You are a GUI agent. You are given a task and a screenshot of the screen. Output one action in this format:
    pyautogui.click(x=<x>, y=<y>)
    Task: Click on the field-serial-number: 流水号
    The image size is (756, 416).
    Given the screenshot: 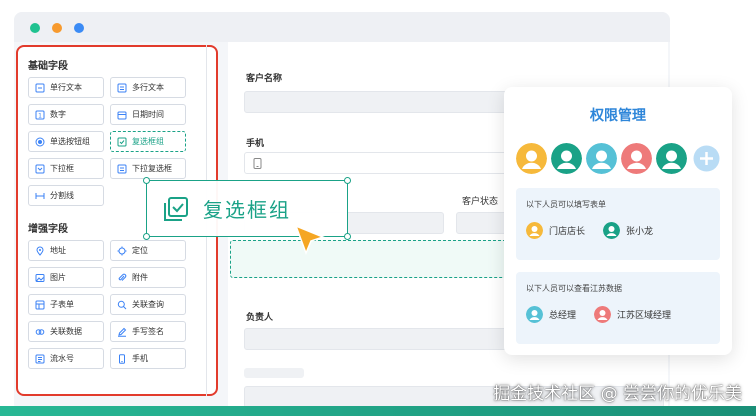 What is the action you would take?
    pyautogui.click(x=66, y=358)
    